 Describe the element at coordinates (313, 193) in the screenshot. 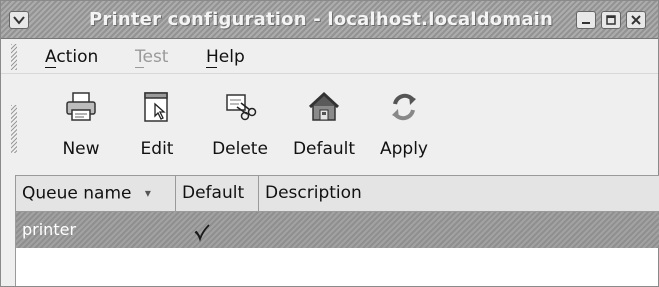

I see `column-header-label: Description` at that location.